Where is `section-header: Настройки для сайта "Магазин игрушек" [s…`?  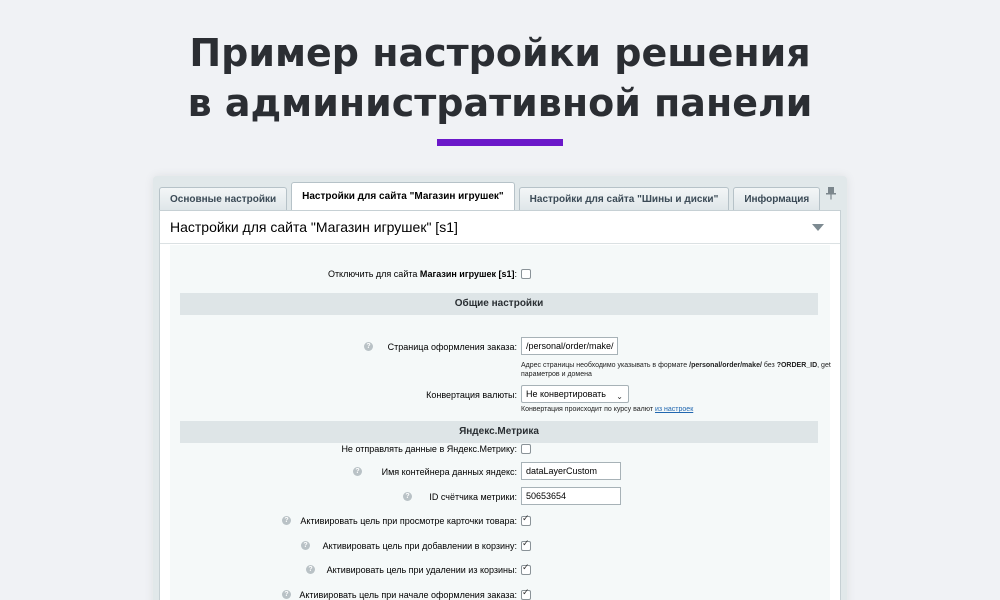
section-header: Настройки для сайта "Магазин игрушек" [s… is located at coordinates (500, 227).